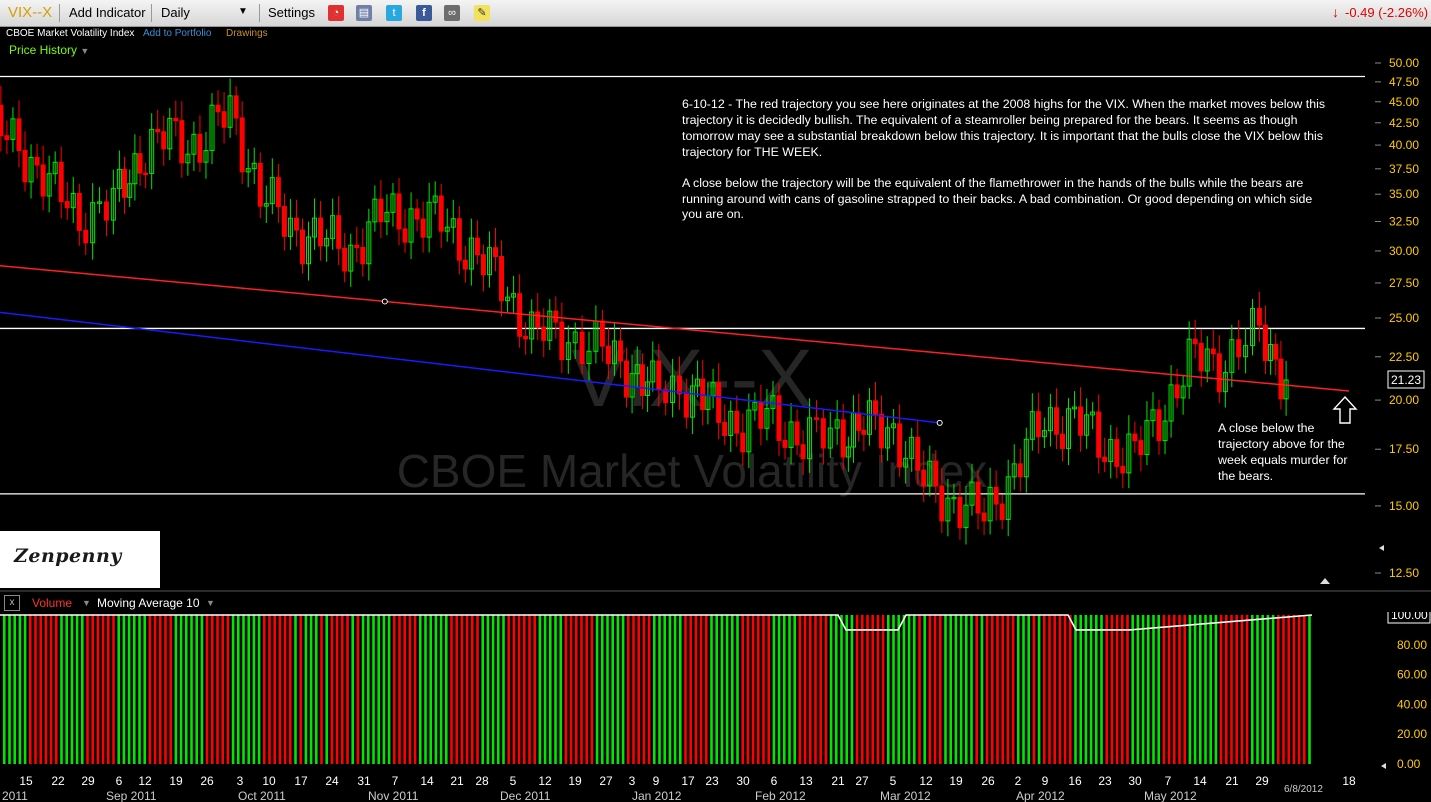 The image size is (1431, 802). I want to click on print-icon: ▤, so click(364, 13).